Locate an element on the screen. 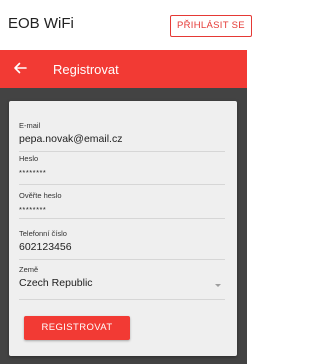  arrow-left-icon is located at coordinates (20, 68).